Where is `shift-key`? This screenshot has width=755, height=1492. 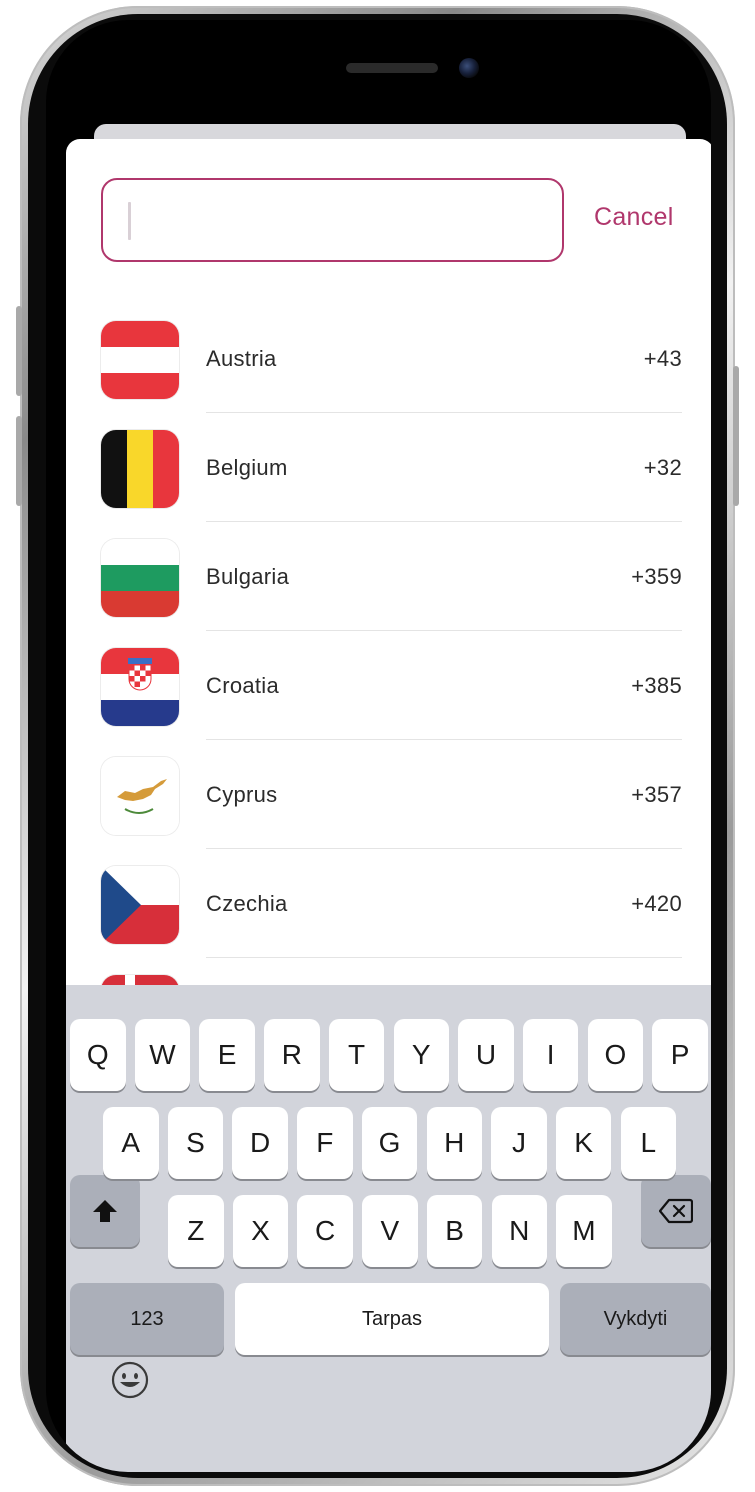 shift-key is located at coordinates (105, 1211).